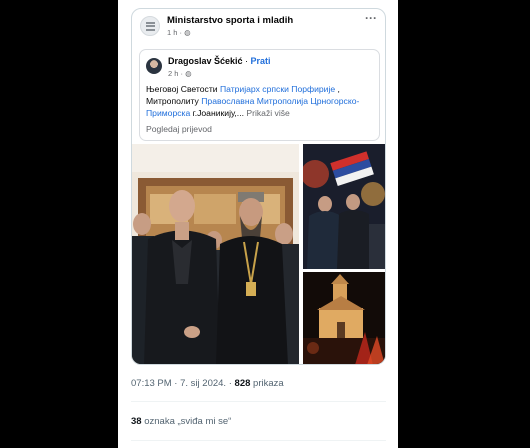 This screenshot has height=448, width=530. I want to click on likes-count: 38, so click(136, 421).